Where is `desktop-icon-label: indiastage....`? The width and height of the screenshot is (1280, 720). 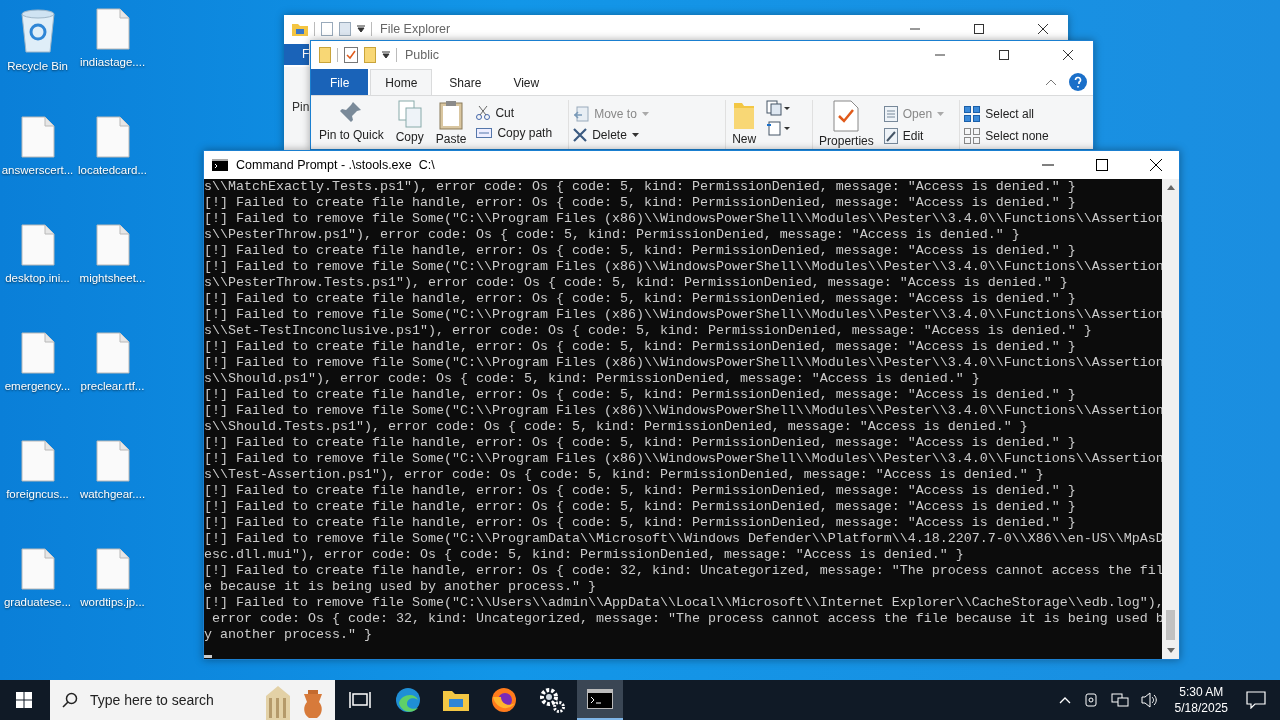
desktop-icon-label: indiastage.... is located at coordinates (112, 62).